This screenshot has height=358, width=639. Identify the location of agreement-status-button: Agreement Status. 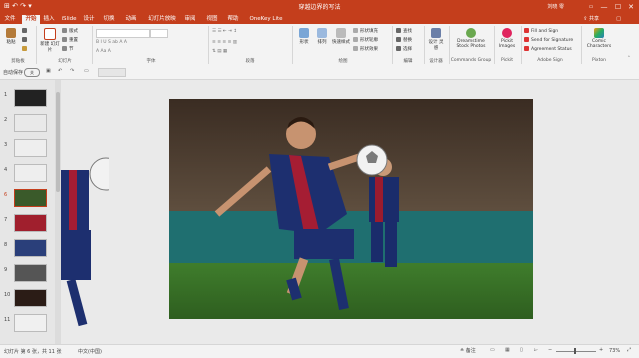
(548, 49).